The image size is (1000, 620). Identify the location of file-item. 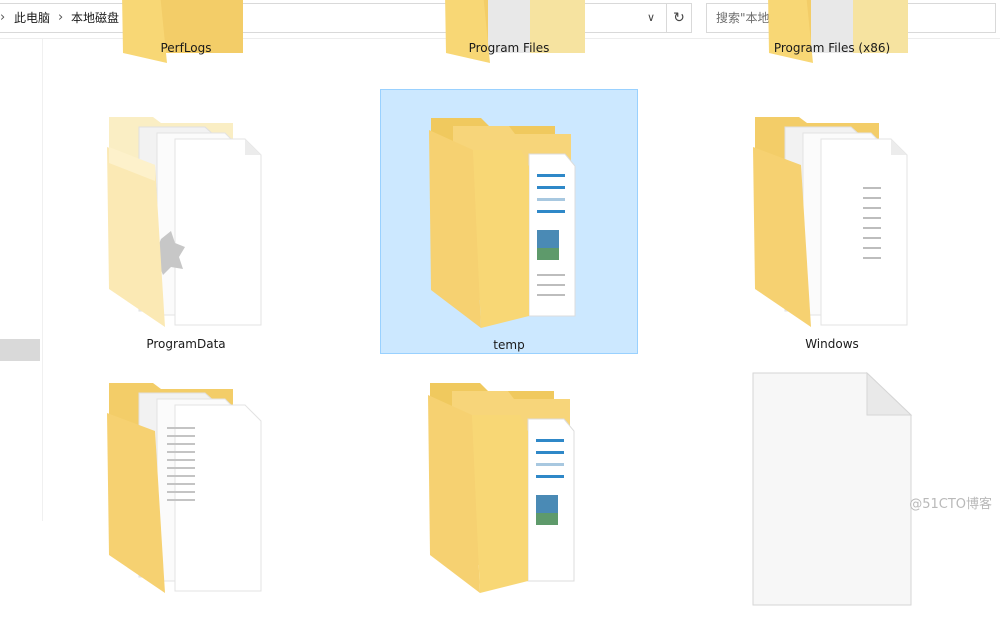
(832, 487).